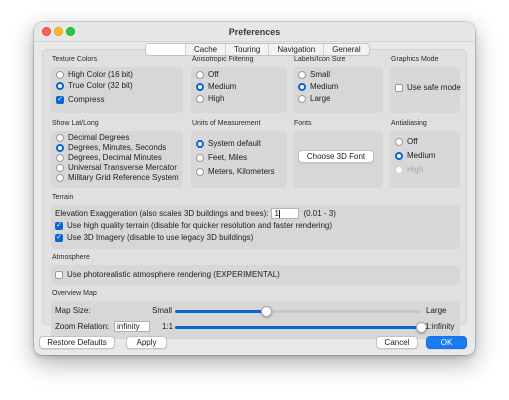 Image resolution: width=509 pixels, height=400 pixels. Describe the element at coordinates (415, 169) in the screenshot. I see `radio-label: High` at that location.